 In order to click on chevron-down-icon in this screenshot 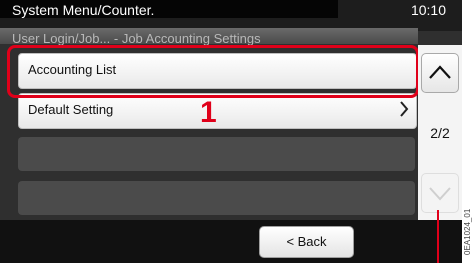, I will do `click(440, 201)`.